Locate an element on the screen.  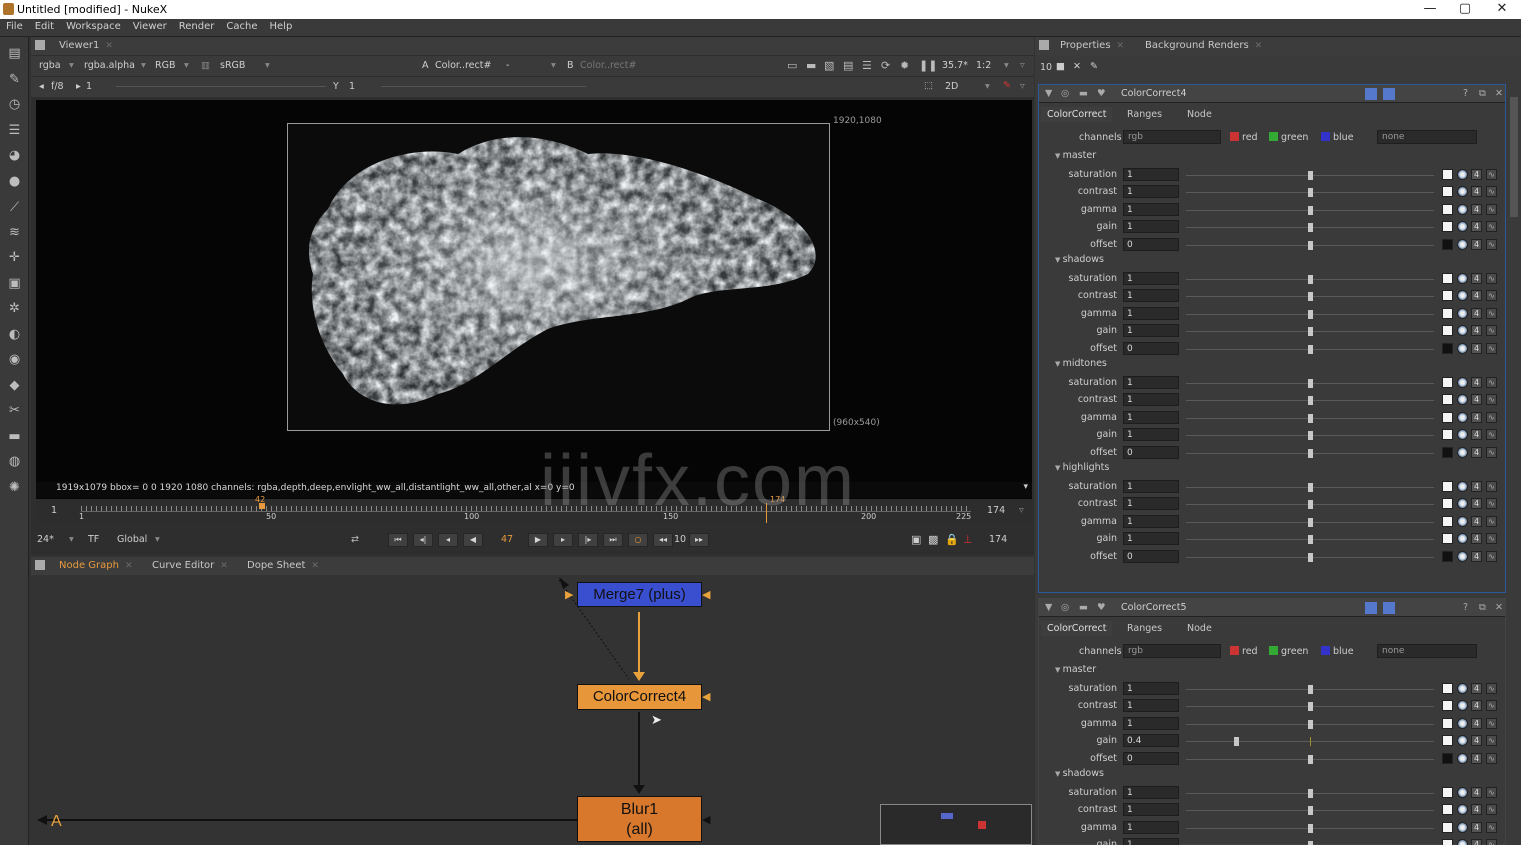
collapse-icon: ▼ is located at coordinates (1048, 93).